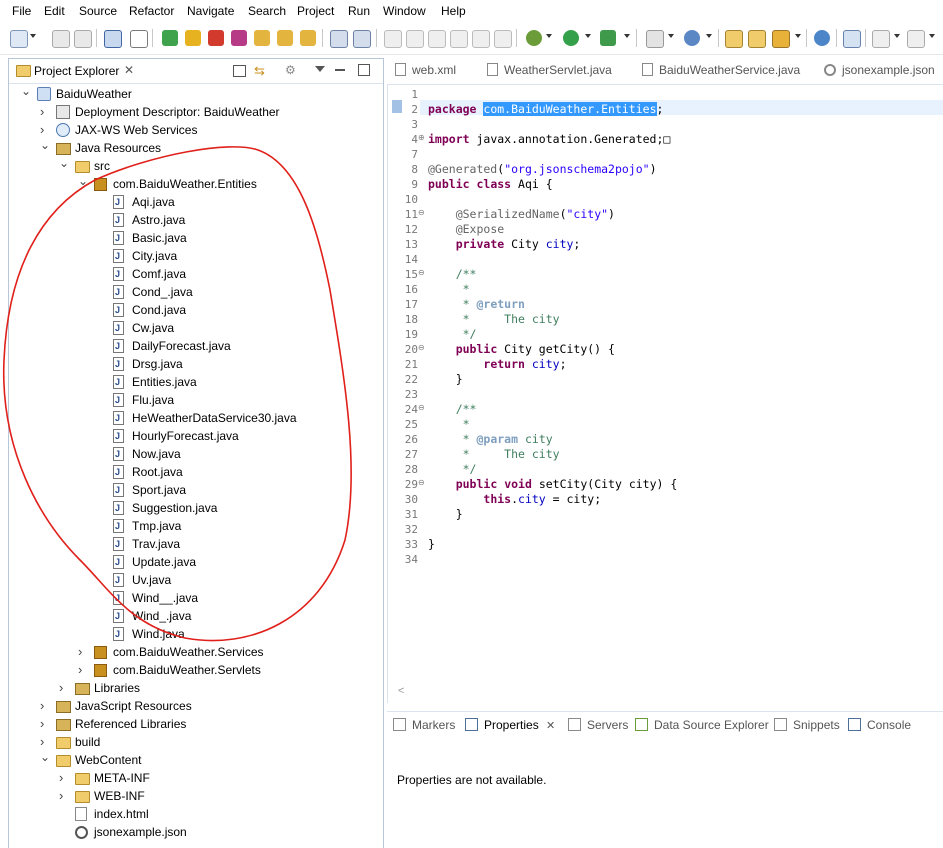 This screenshot has height=848, width=943. Describe the element at coordinates (21, 11) in the screenshot. I see `menu-file: File` at that location.